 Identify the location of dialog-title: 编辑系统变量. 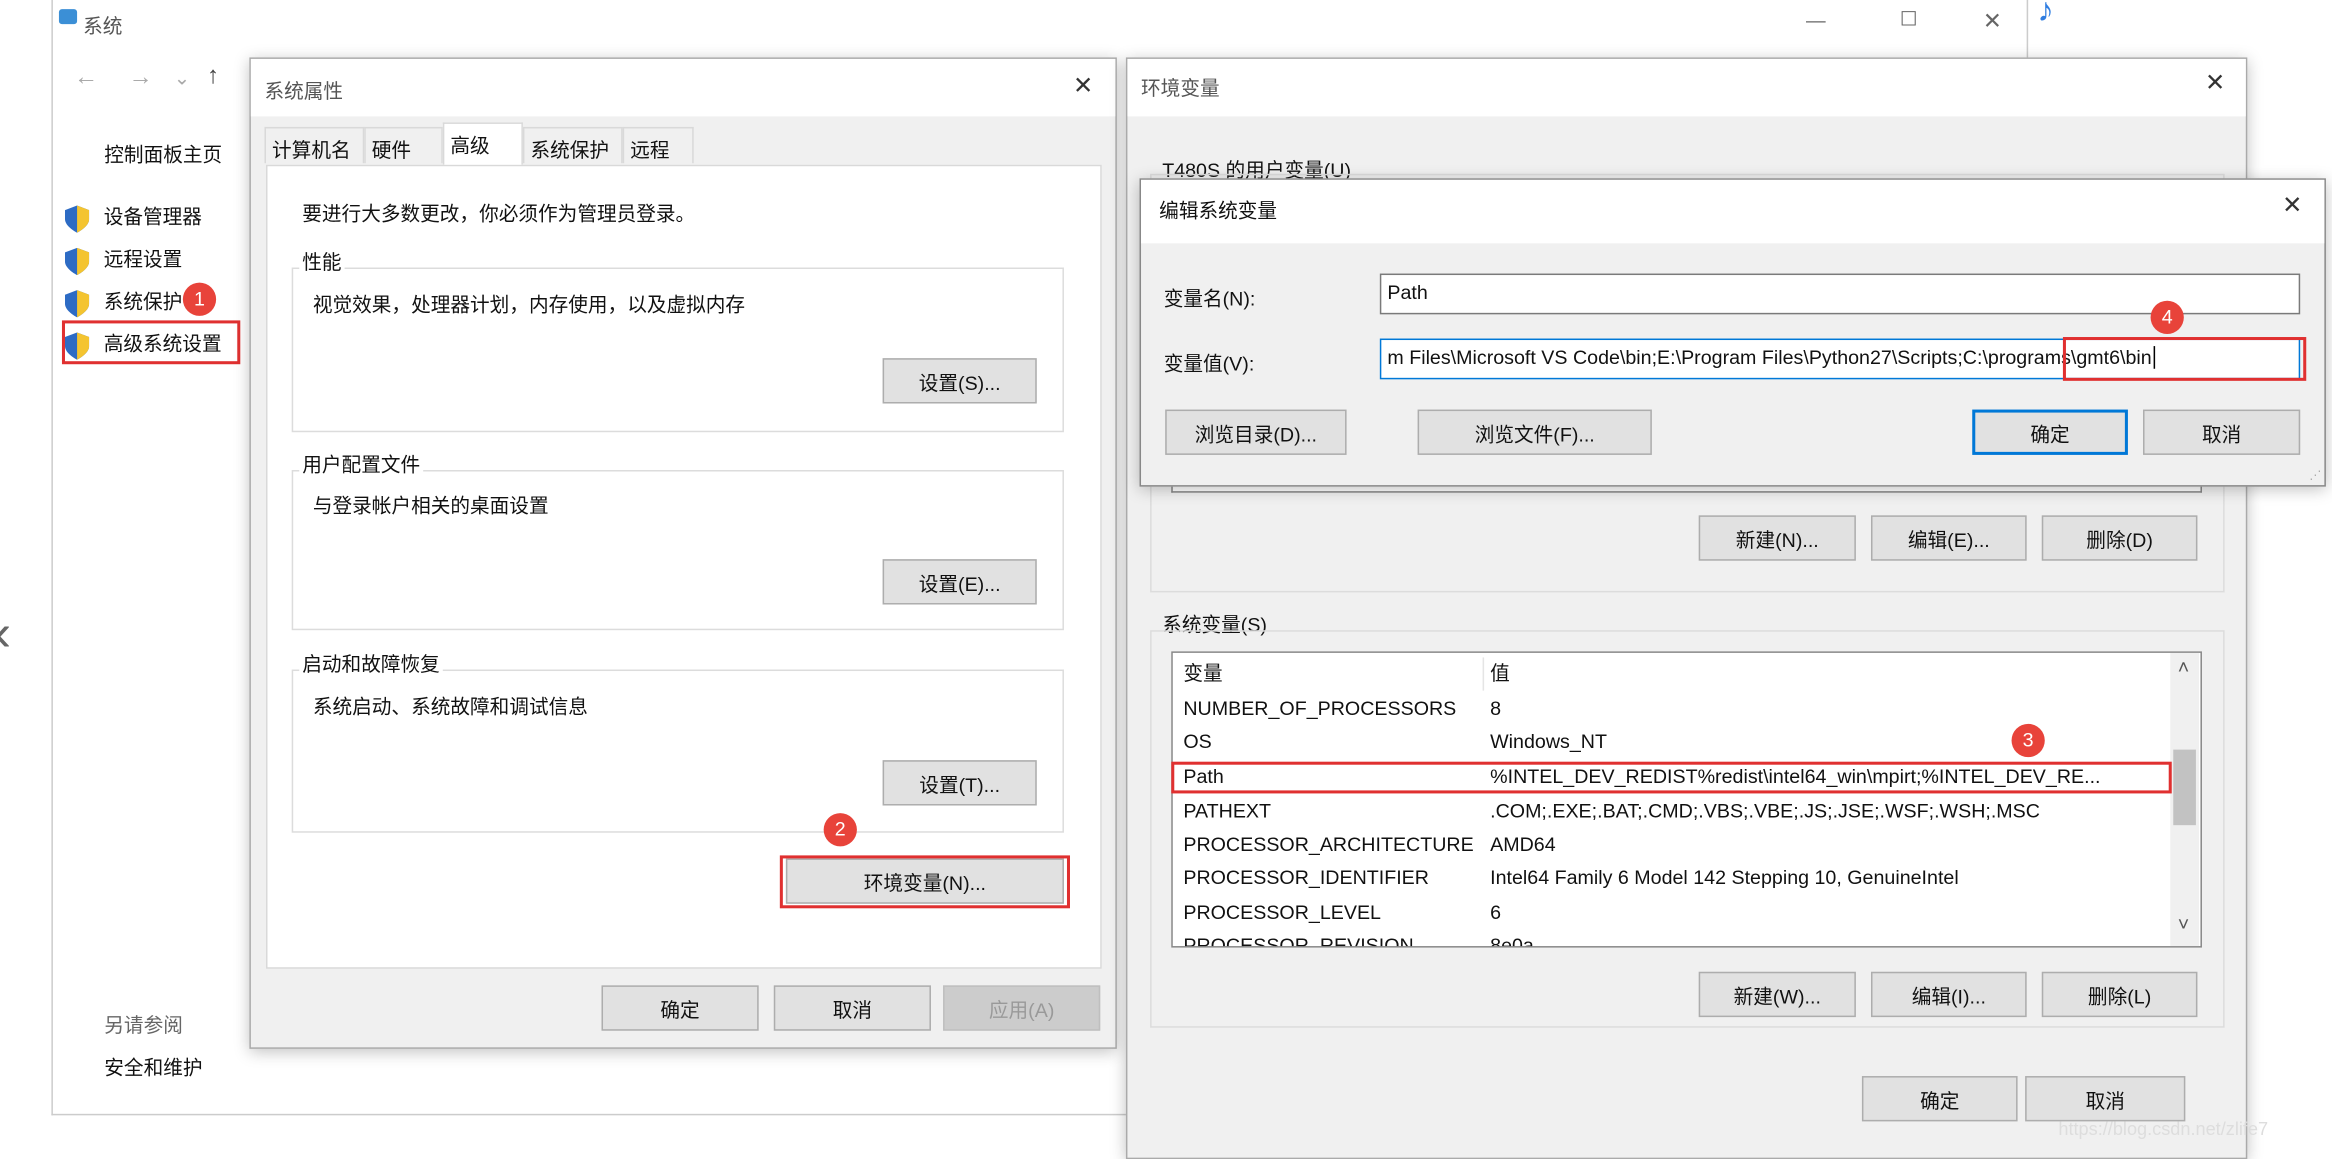
(1218, 211).